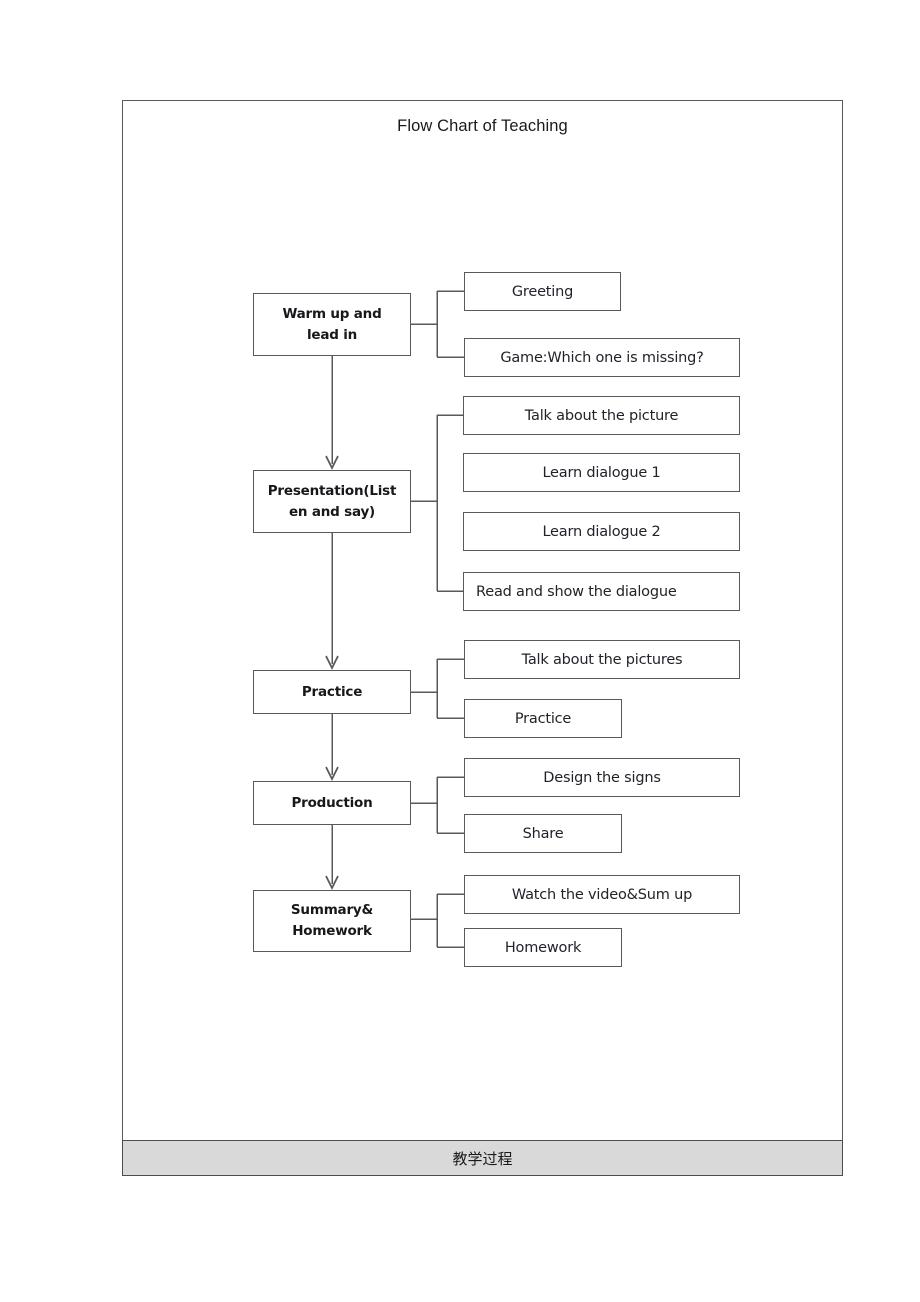  I want to click on flow-node-share: Share, so click(543, 833).